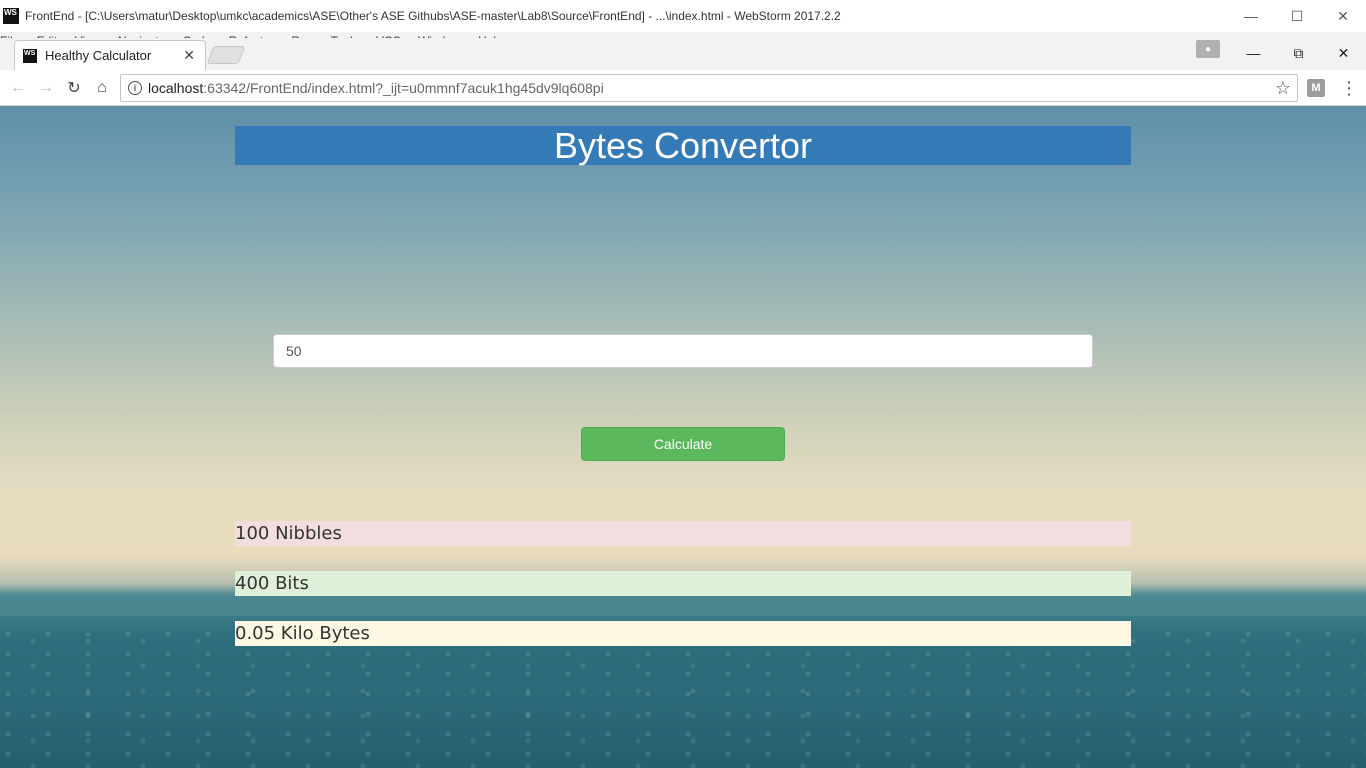 The height and width of the screenshot is (768, 1366). What do you see at coordinates (189, 55) in the screenshot?
I see `tab-close-icon: ✕` at bounding box center [189, 55].